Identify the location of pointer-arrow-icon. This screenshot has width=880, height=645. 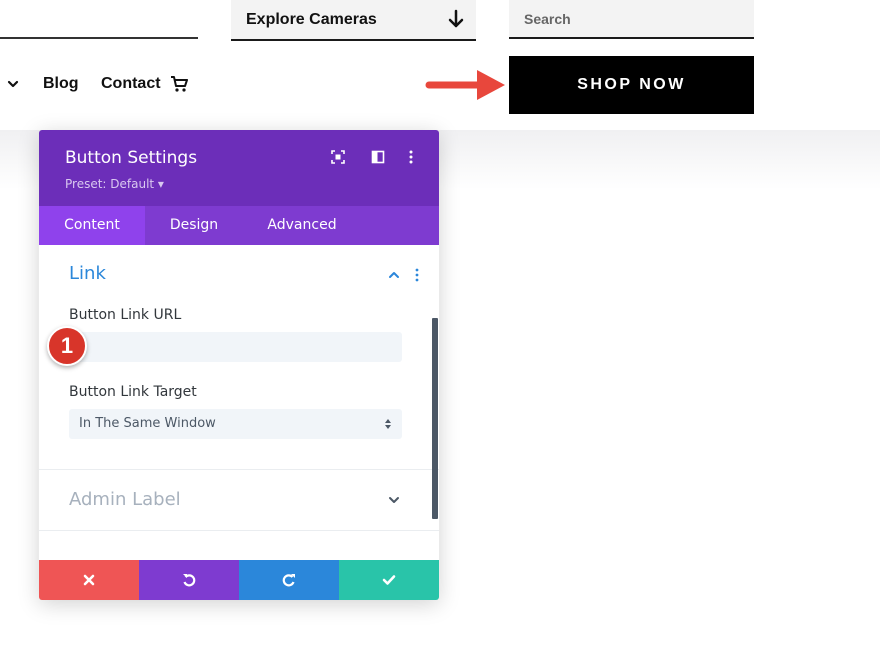
(465, 85).